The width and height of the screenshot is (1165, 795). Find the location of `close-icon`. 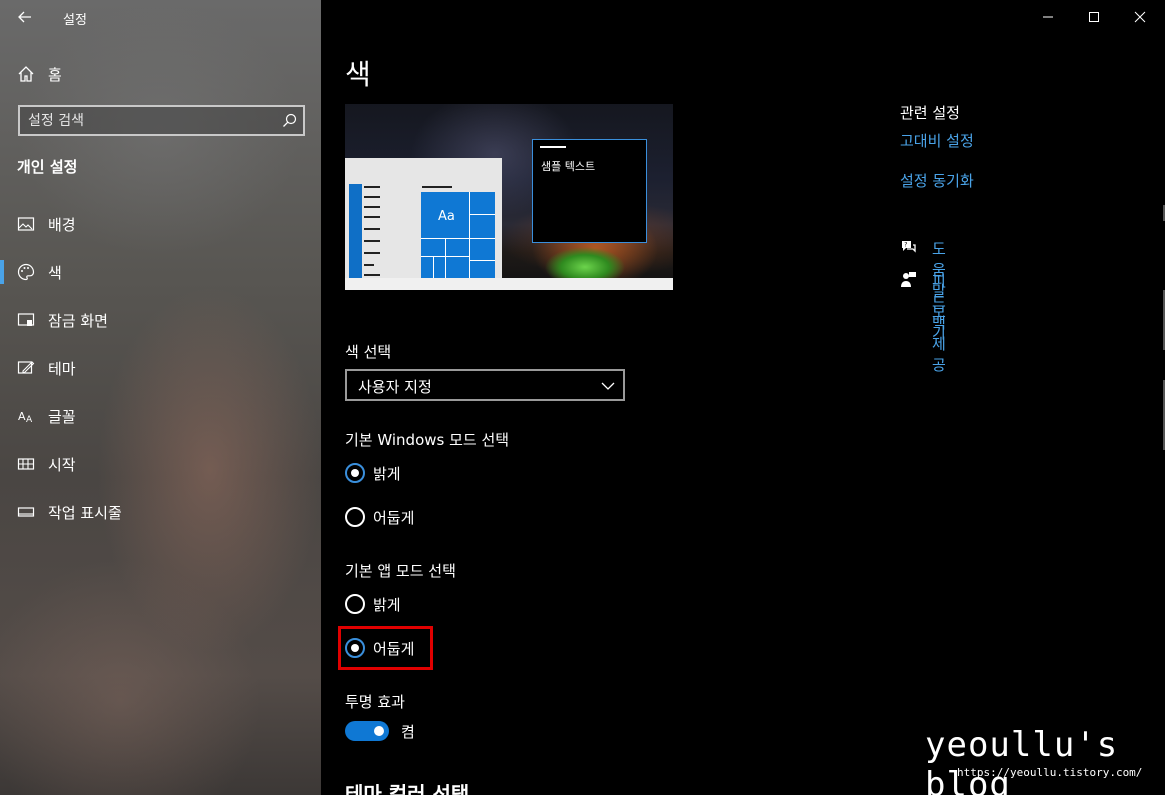

close-icon is located at coordinates (1140, 17).